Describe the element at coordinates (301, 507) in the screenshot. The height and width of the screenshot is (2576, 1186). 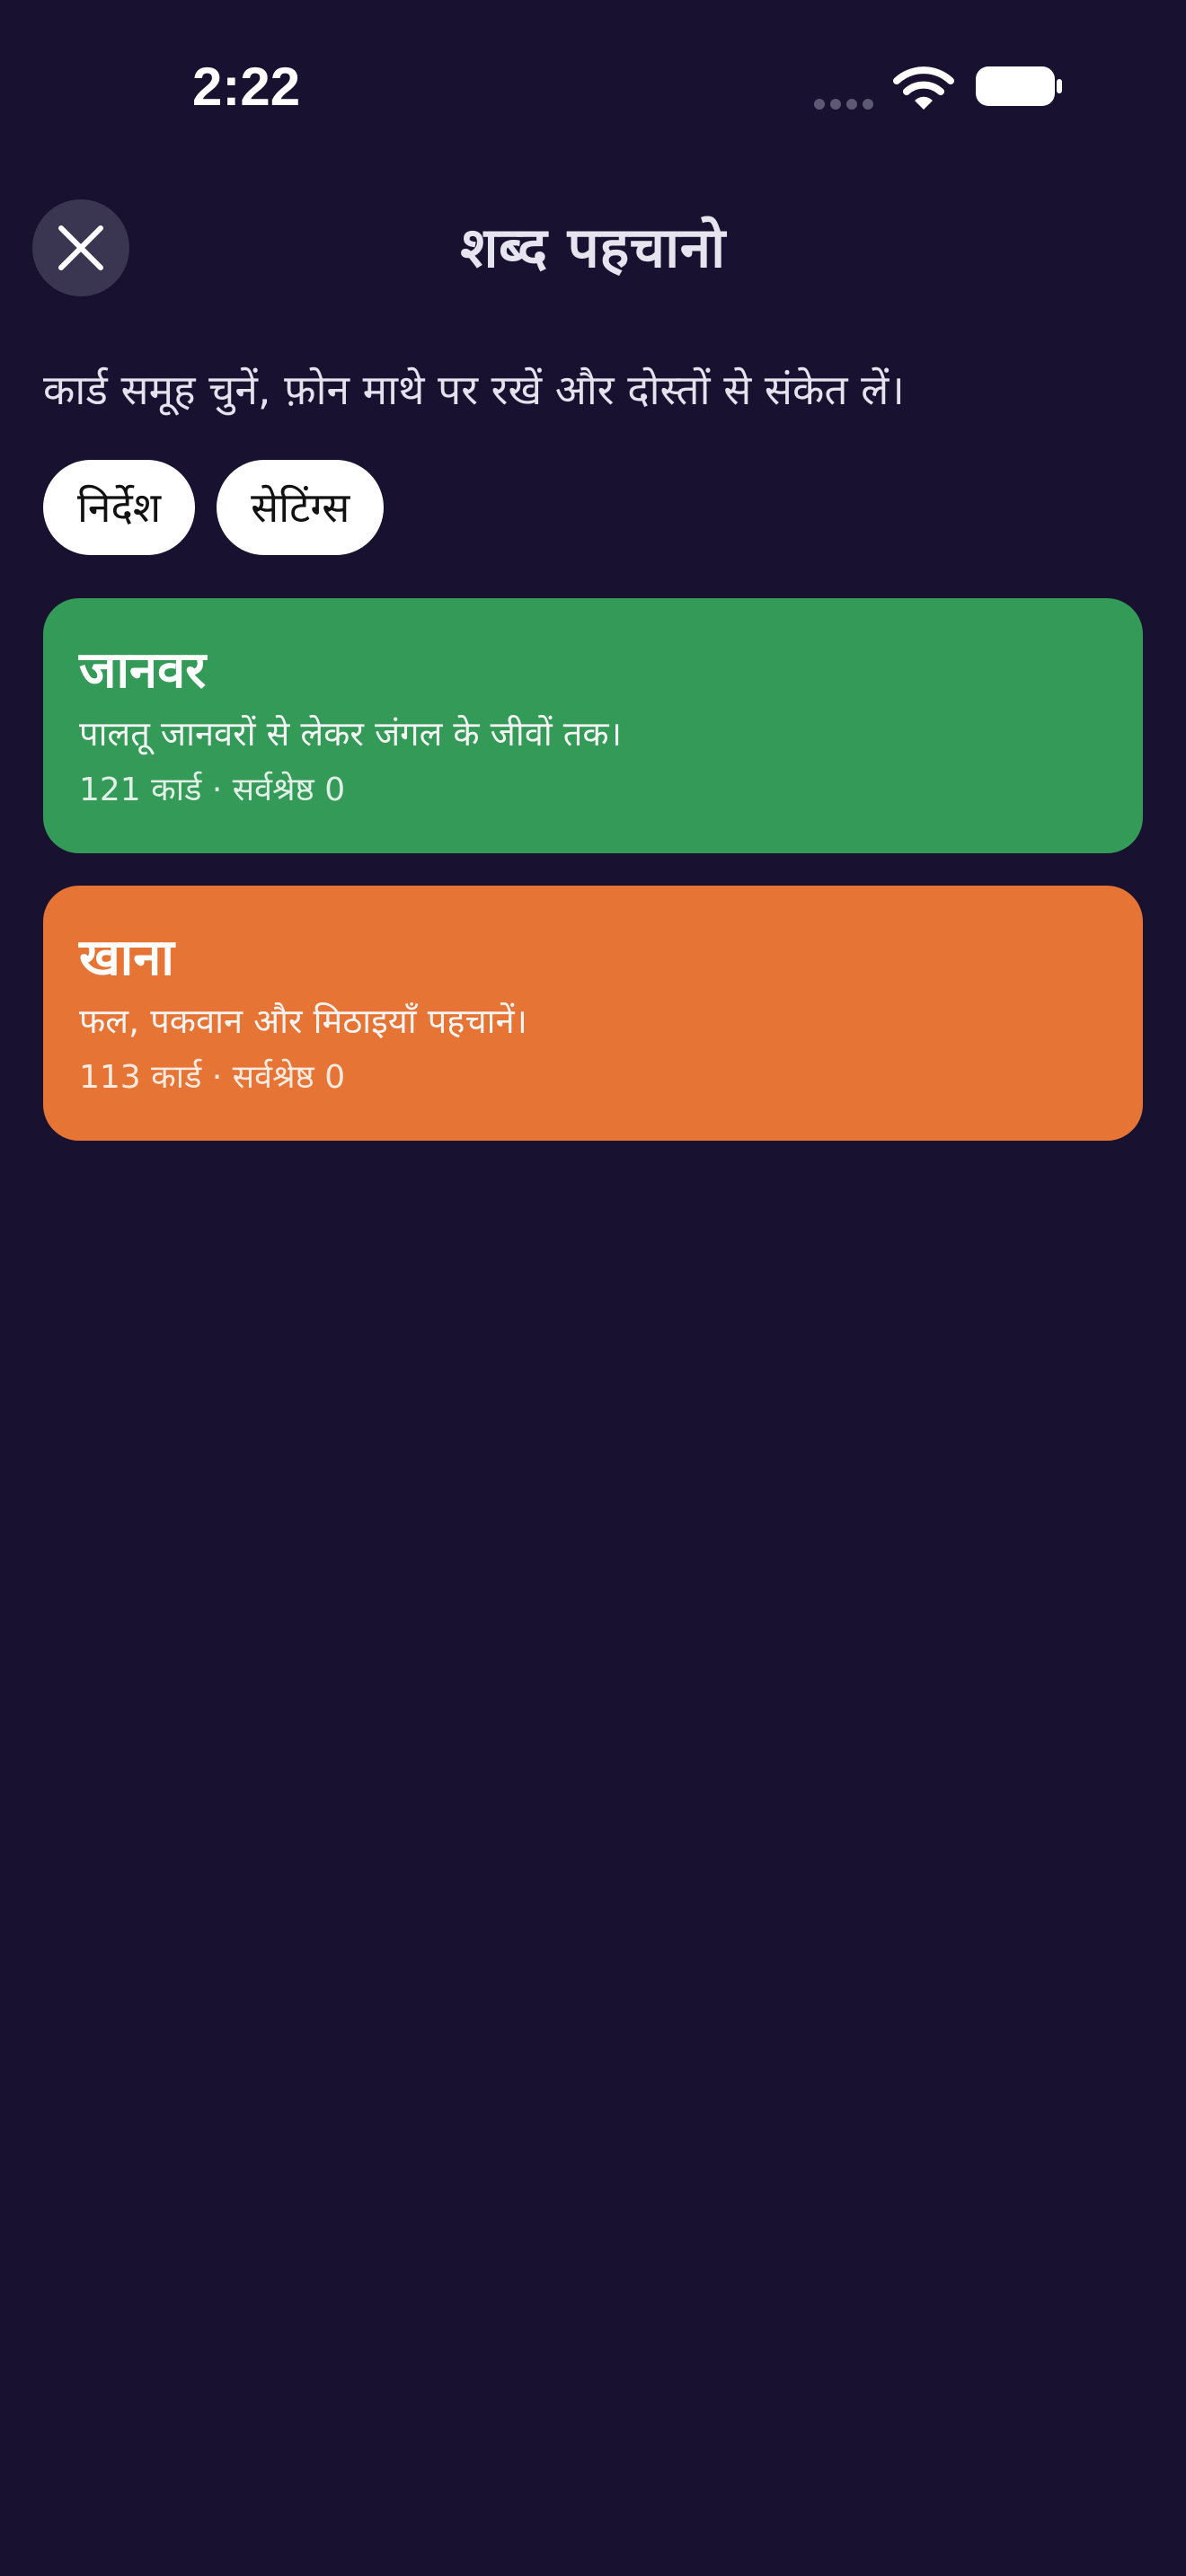
I see `settings-button: सेटिंग्स` at that location.